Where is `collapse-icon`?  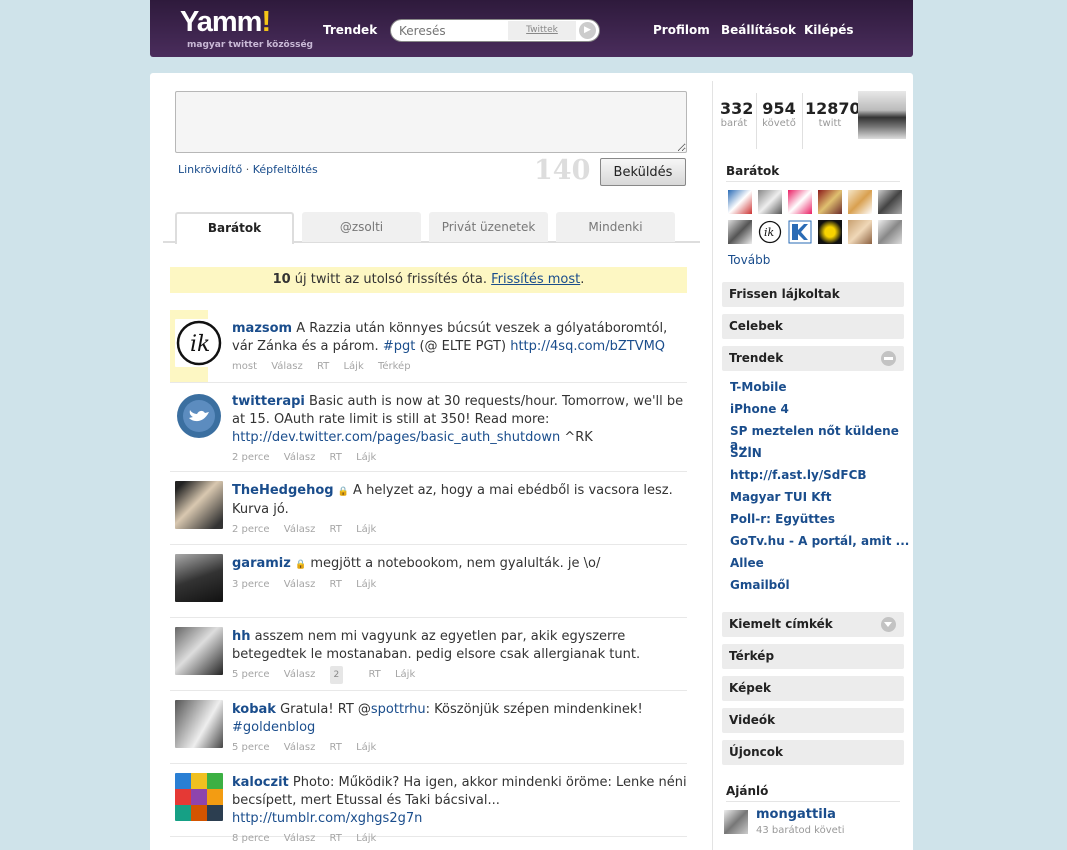 collapse-icon is located at coordinates (888, 358).